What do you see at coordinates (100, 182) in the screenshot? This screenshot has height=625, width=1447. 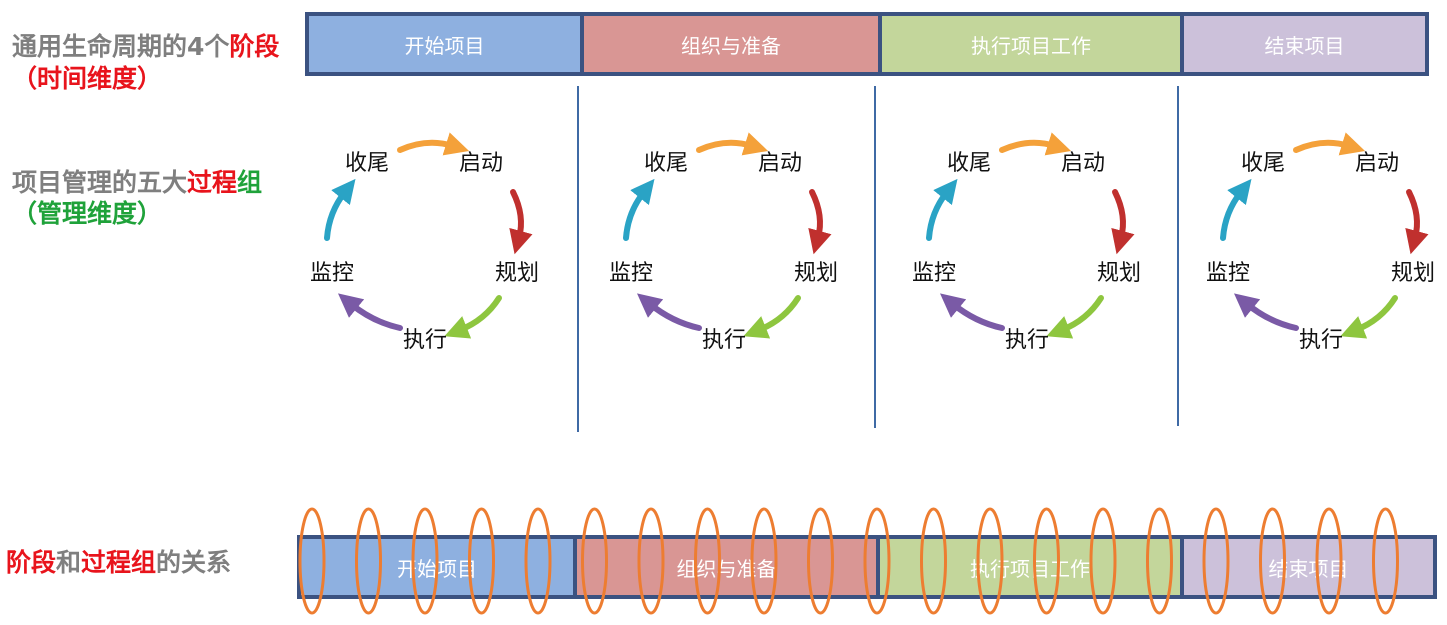 I see `mgmt-dimension-prefix: 项目管理的五大` at bounding box center [100, 182].